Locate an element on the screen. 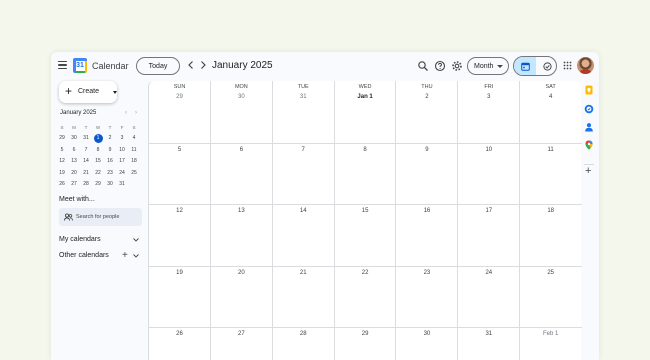 The height and width of the screenshot is (360, 650). mini-day: 3 is located at coordinates (122, 138).